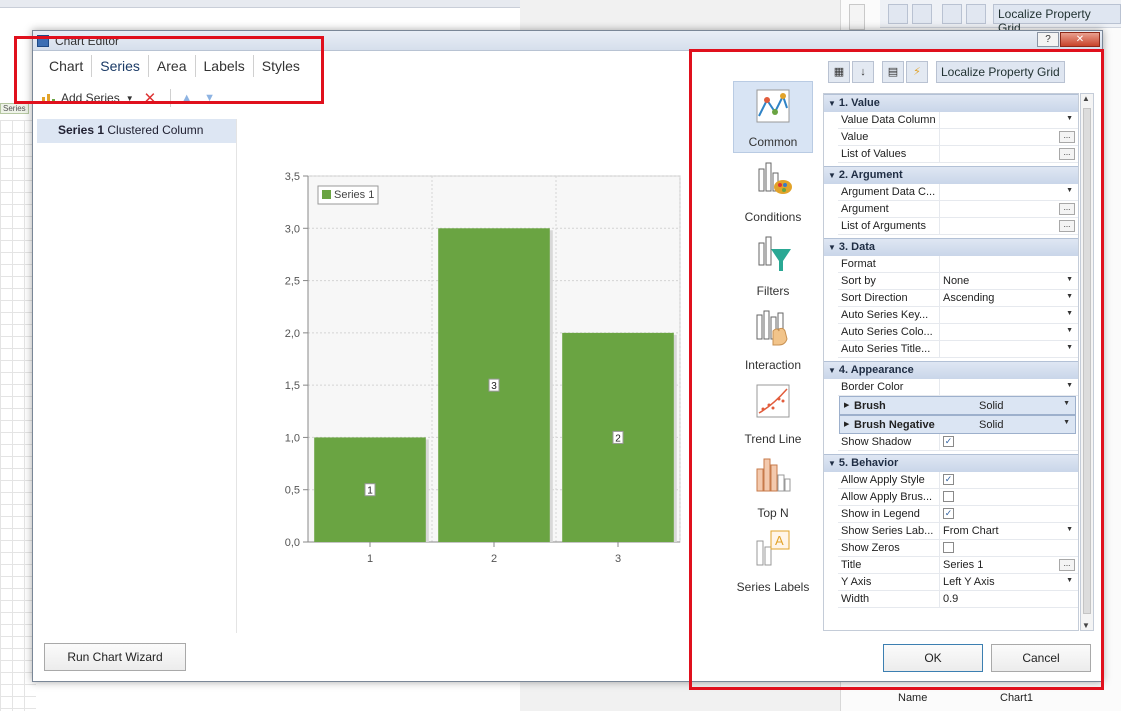  I want to click on y-tick-label: 2,0, so click(292, 334).